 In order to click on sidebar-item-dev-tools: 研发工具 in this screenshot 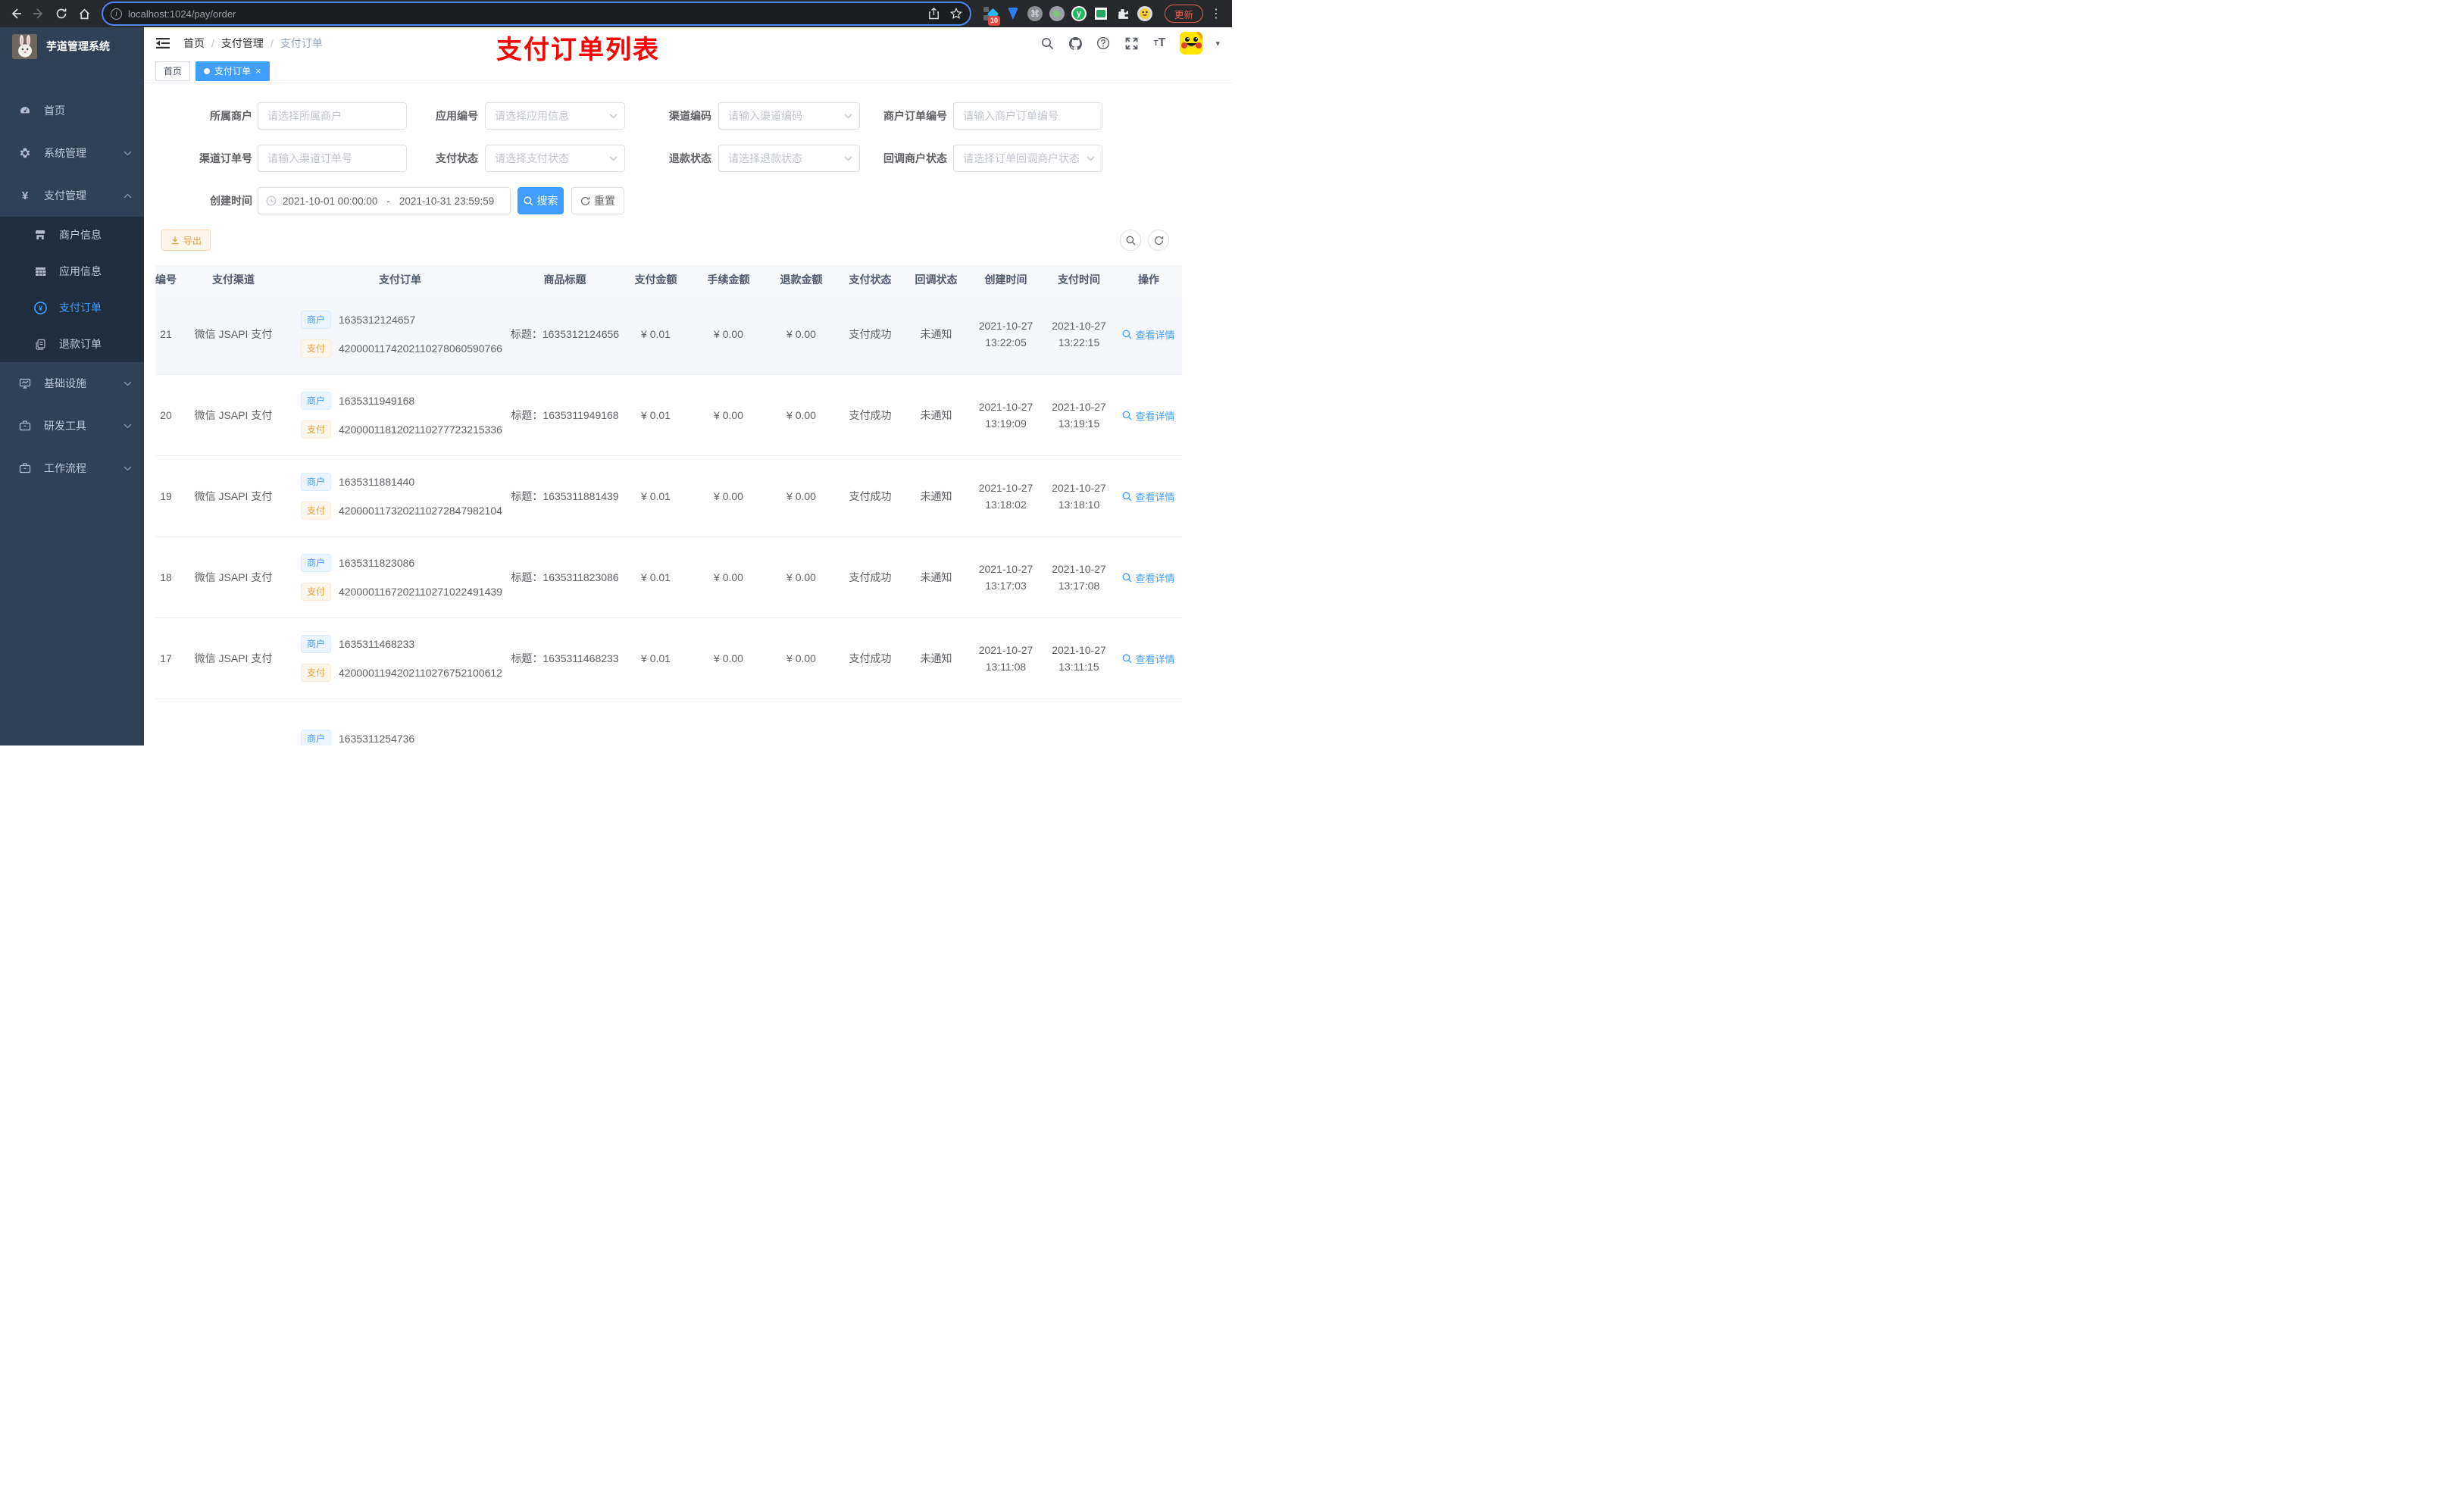, I will do `click(72, 426)`.